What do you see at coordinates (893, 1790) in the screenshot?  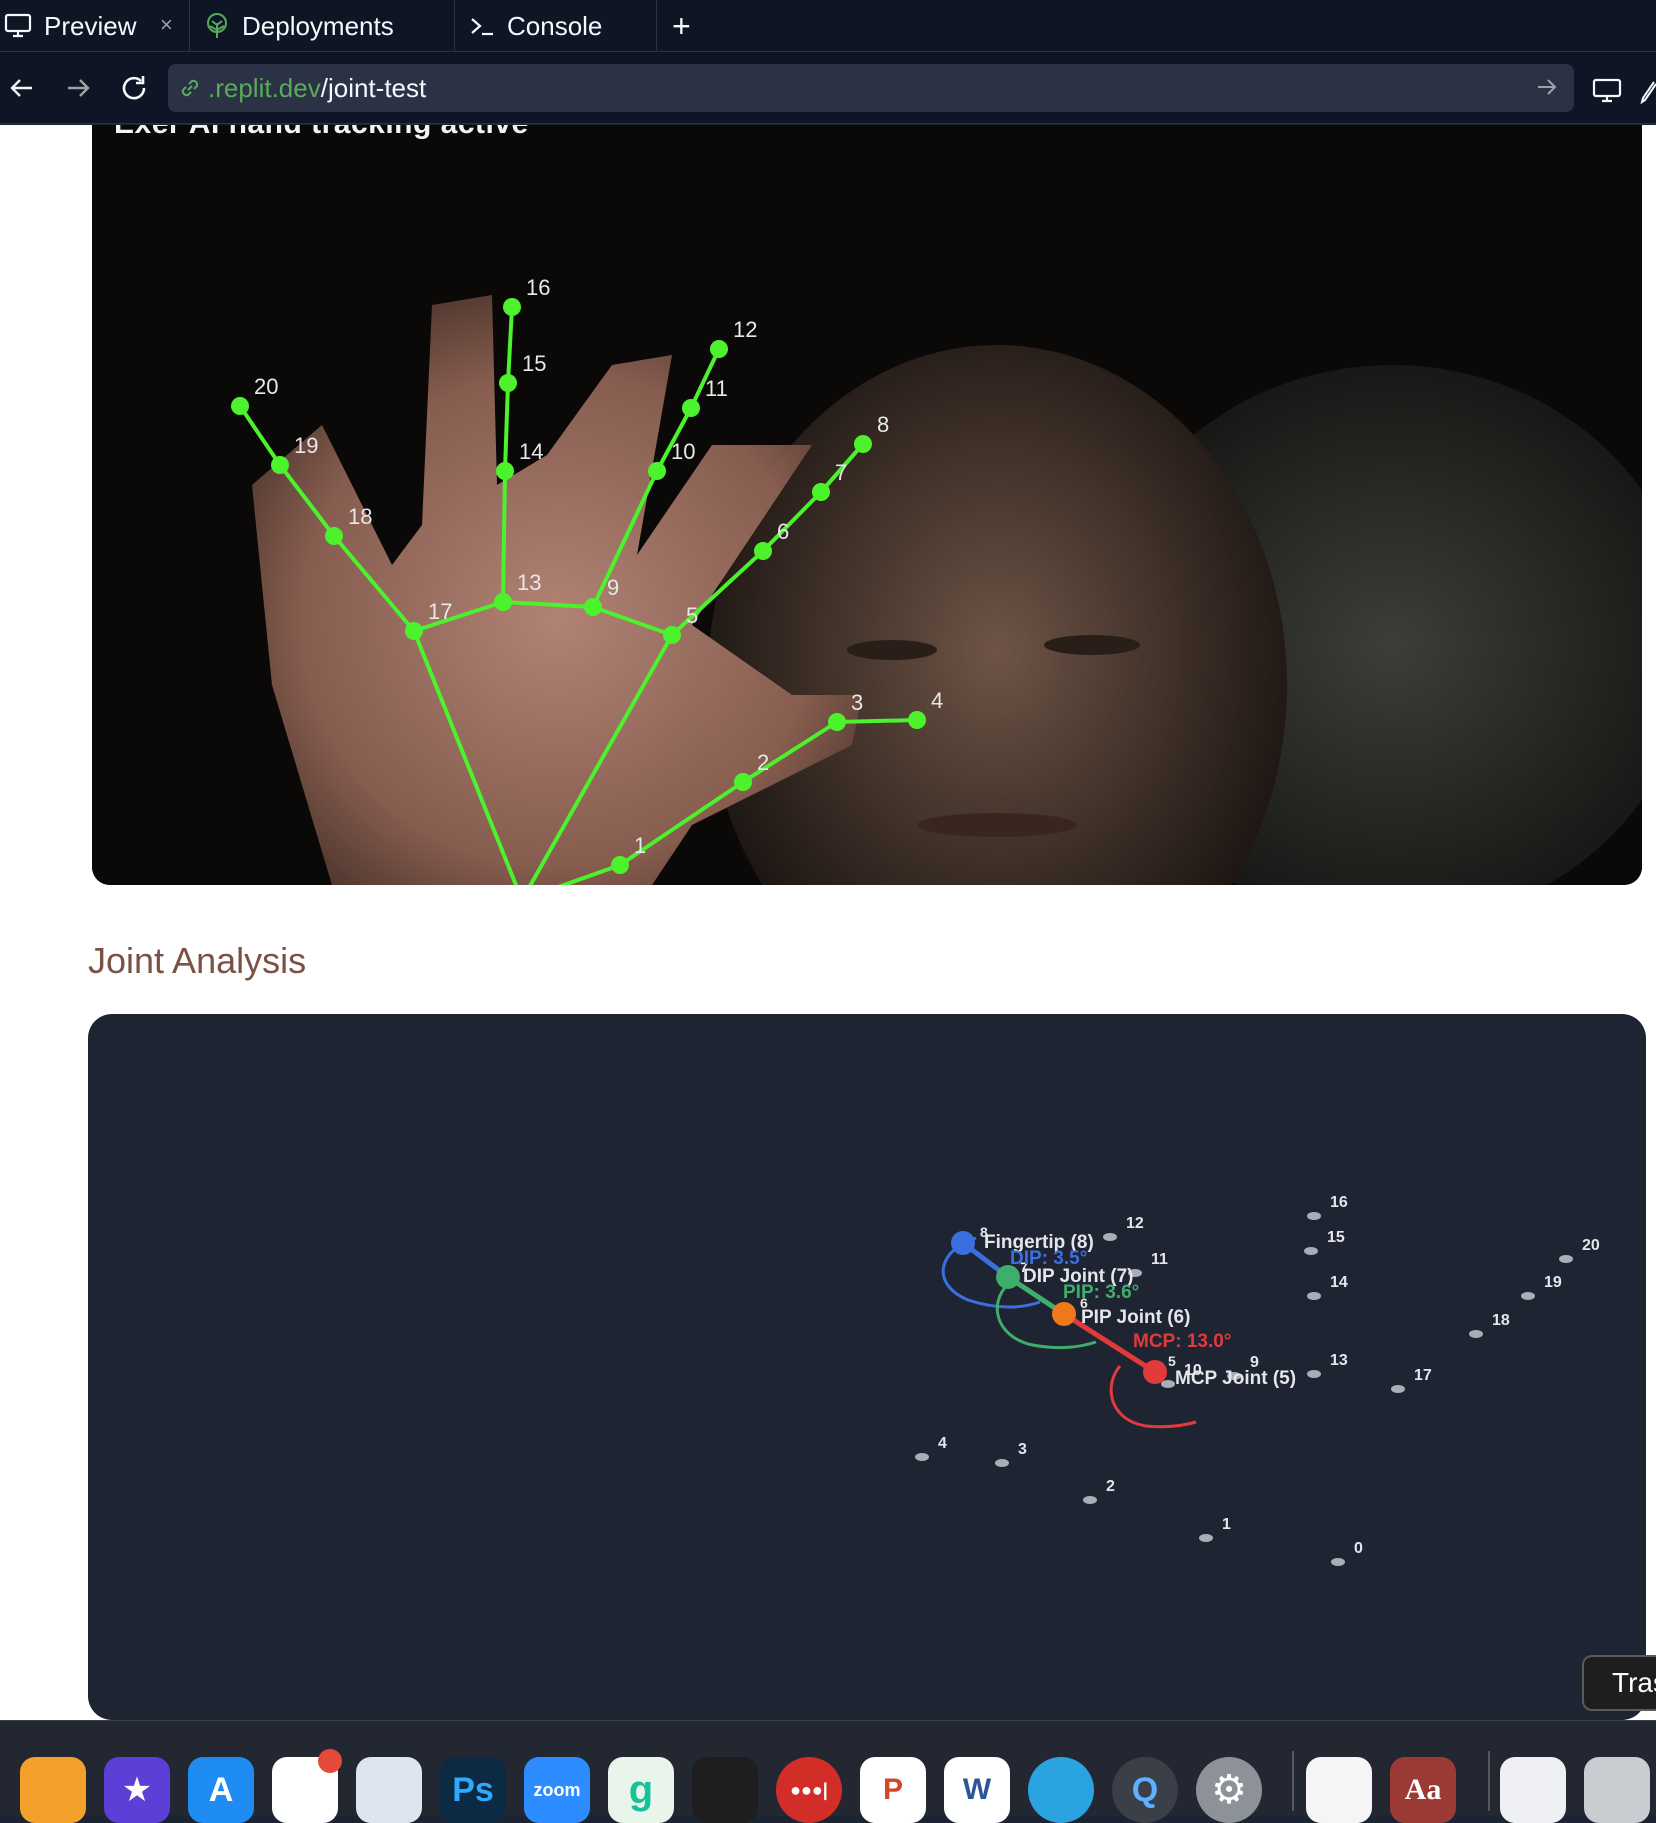 I see `dock-powerpoint-icon: P` at bounding box center [893, 1790].